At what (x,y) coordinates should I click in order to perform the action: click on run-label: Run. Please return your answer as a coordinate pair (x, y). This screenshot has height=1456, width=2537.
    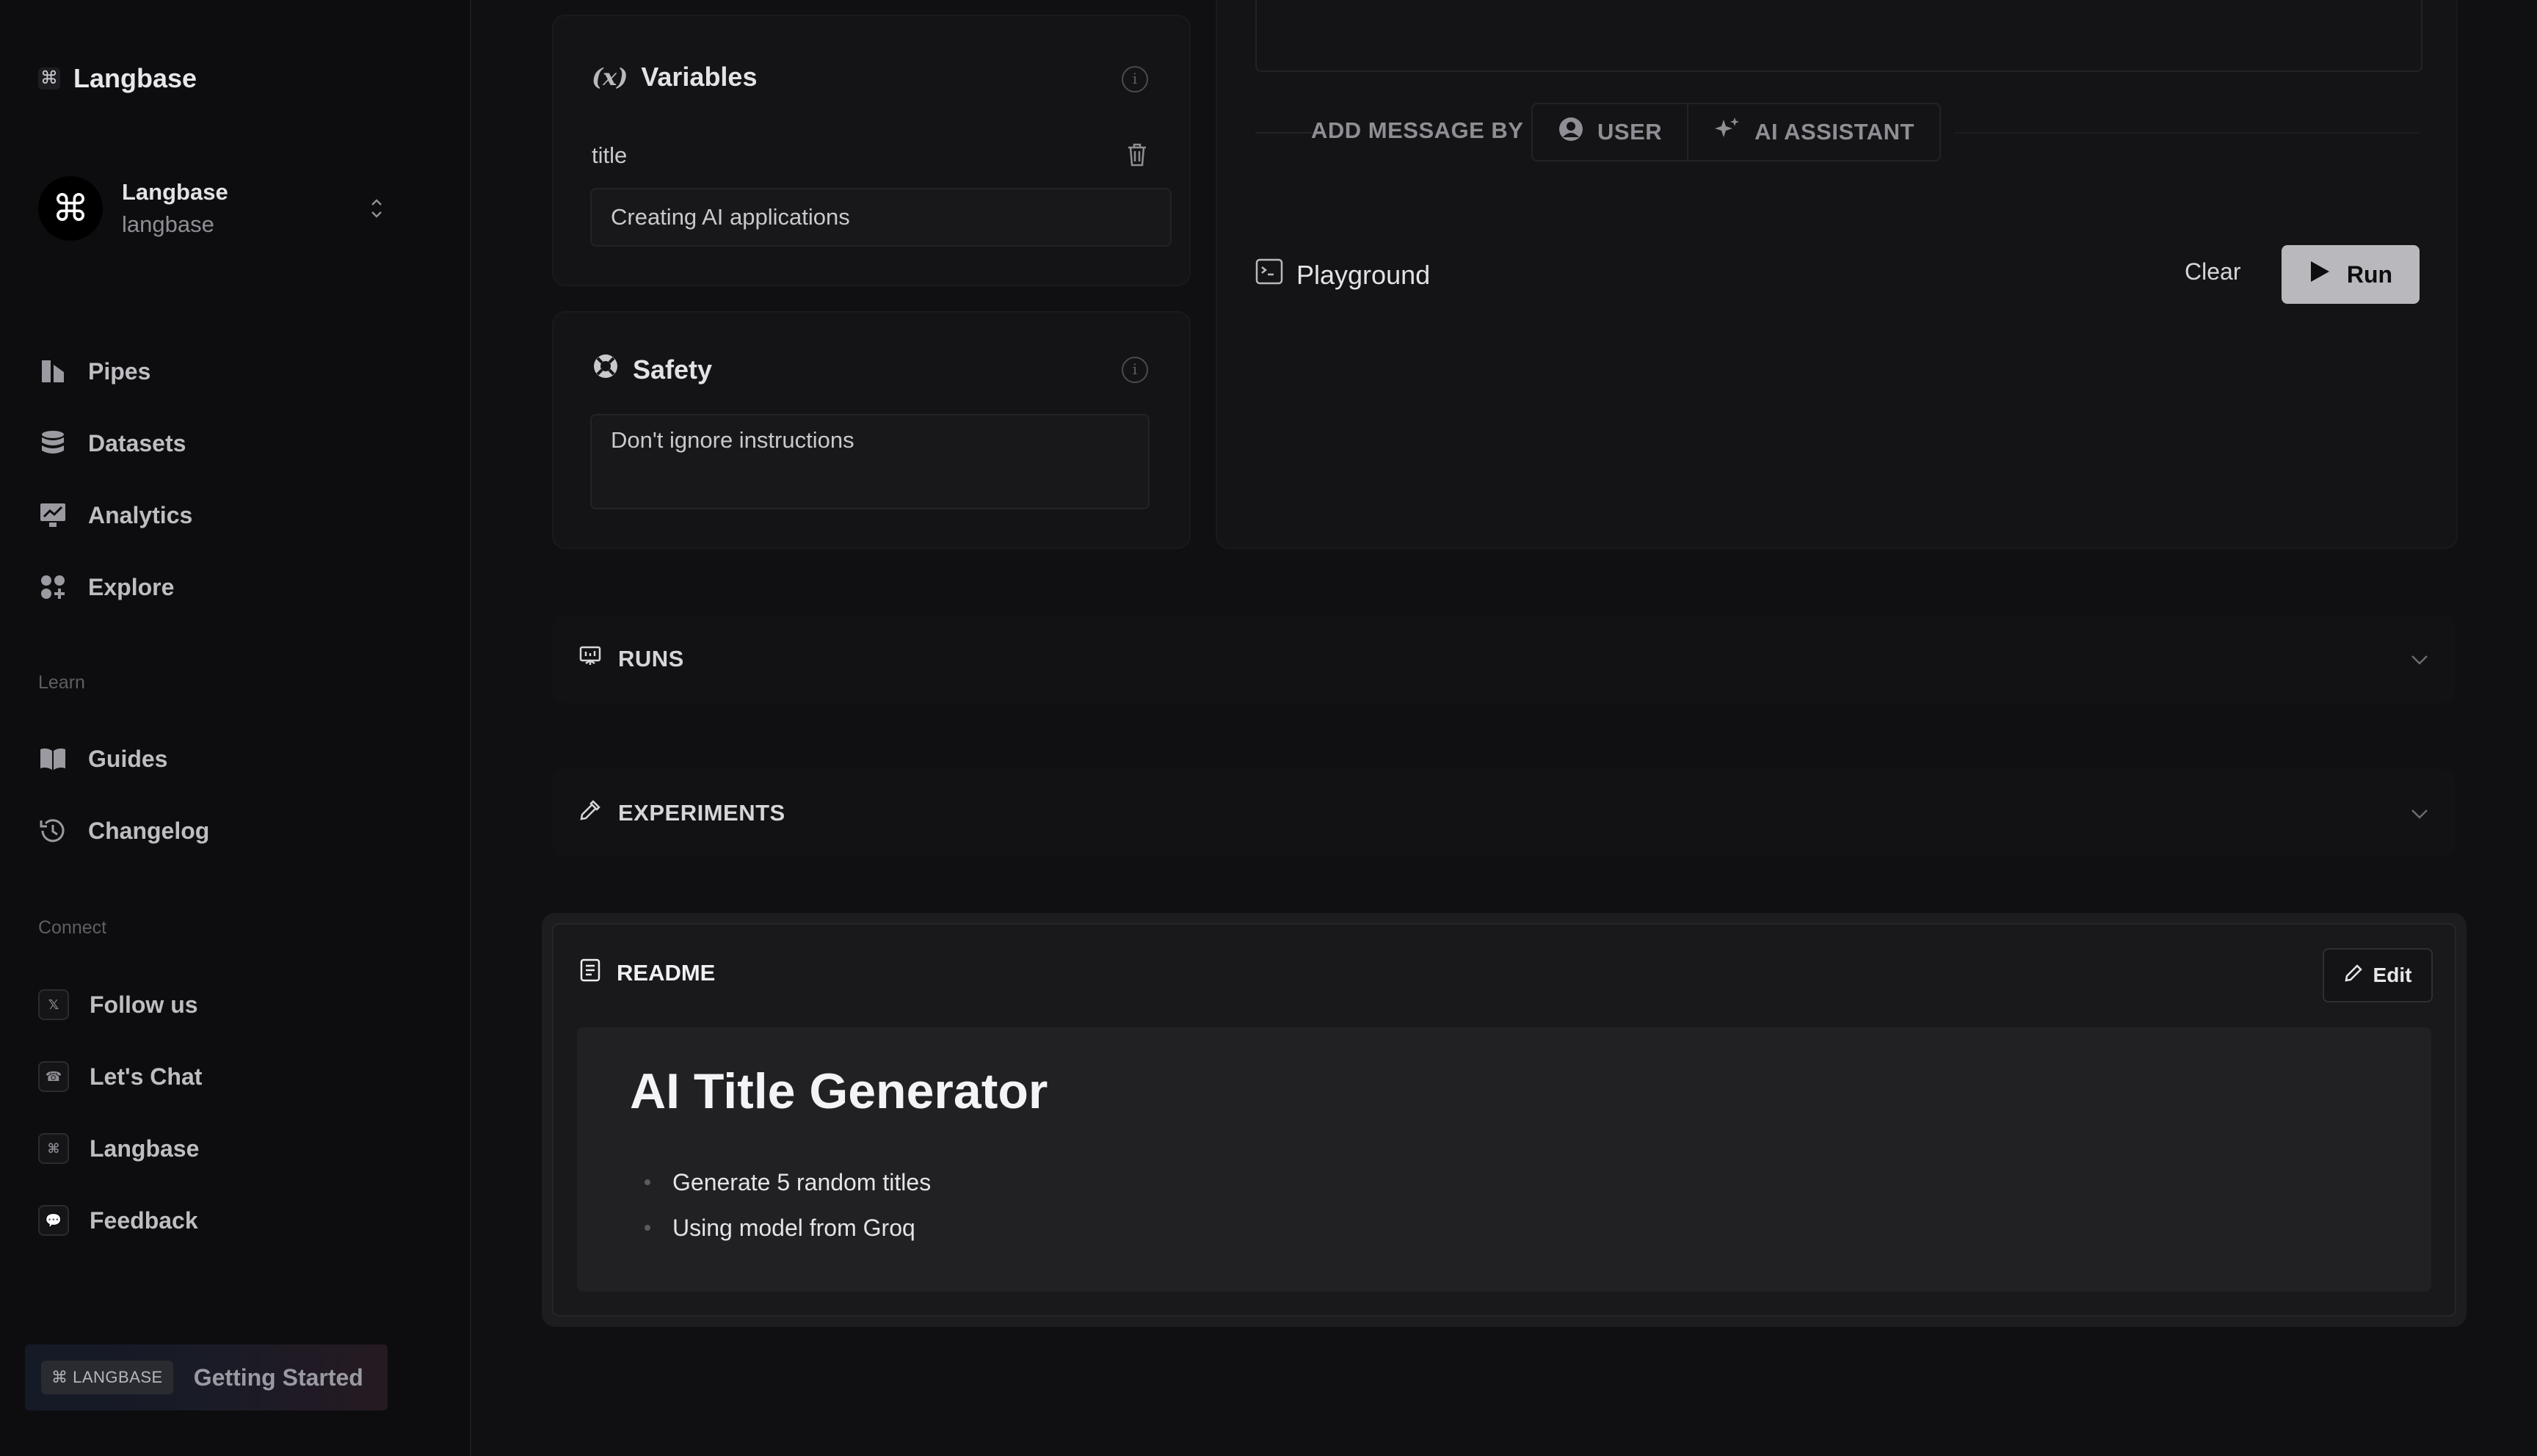
    Looking at the image, I should click on (2369, 274).